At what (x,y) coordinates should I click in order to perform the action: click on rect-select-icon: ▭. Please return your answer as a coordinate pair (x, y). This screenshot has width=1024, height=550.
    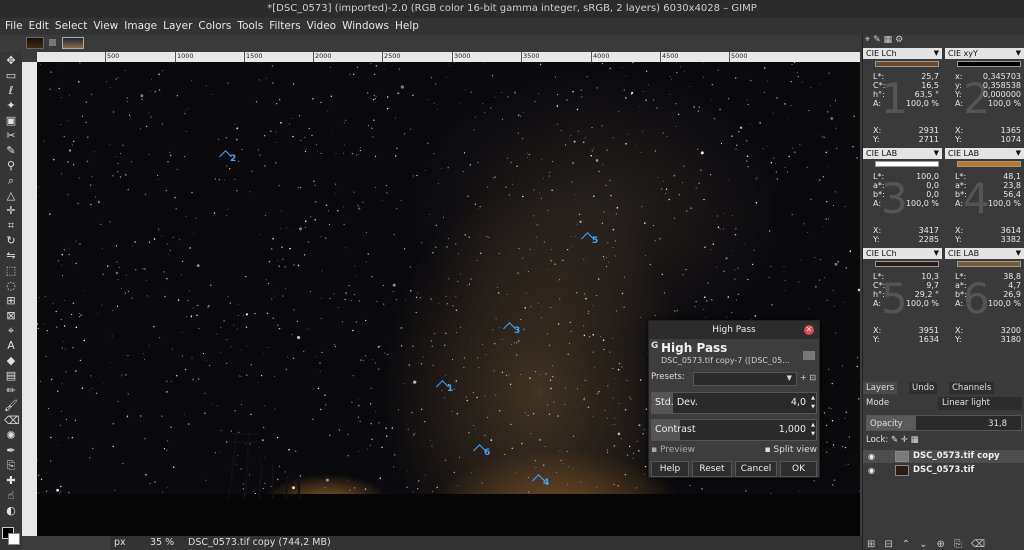
    Looking at the image, I should click on (11, 75).